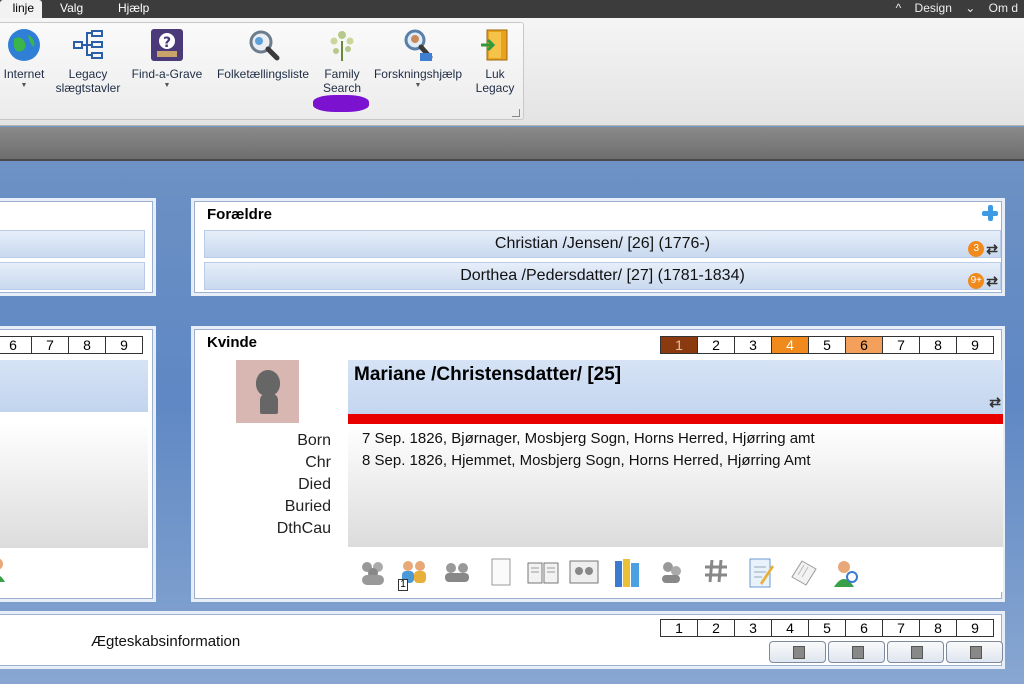  I want to click on father-row: Christian /Jensen/ [26] (1776-) 3 ⇄, so click(602, 244).